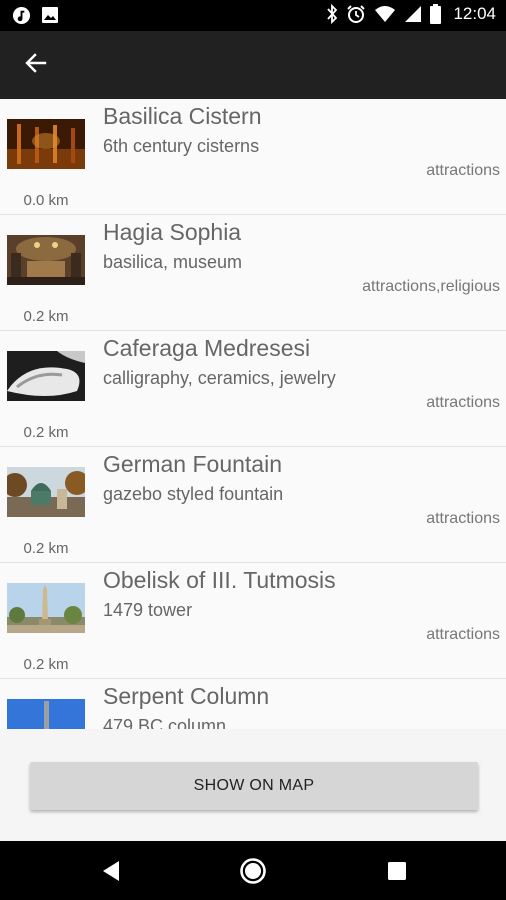  Describe the element at coordinates (193, 494) in the screenshot. I see `place-description: gazebo styled fountain` at that location.